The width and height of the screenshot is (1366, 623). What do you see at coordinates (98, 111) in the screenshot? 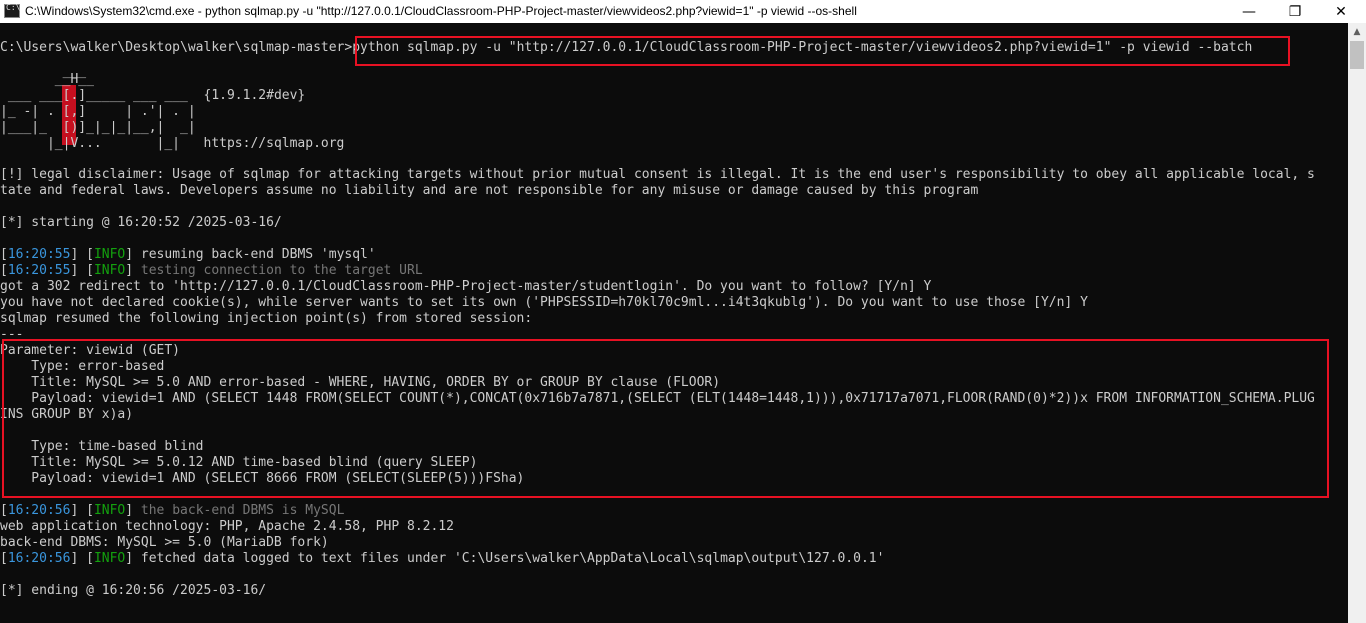
I see `banner-line: |_ -| . [,] | .'| . |` at bounding box center [98, 111].